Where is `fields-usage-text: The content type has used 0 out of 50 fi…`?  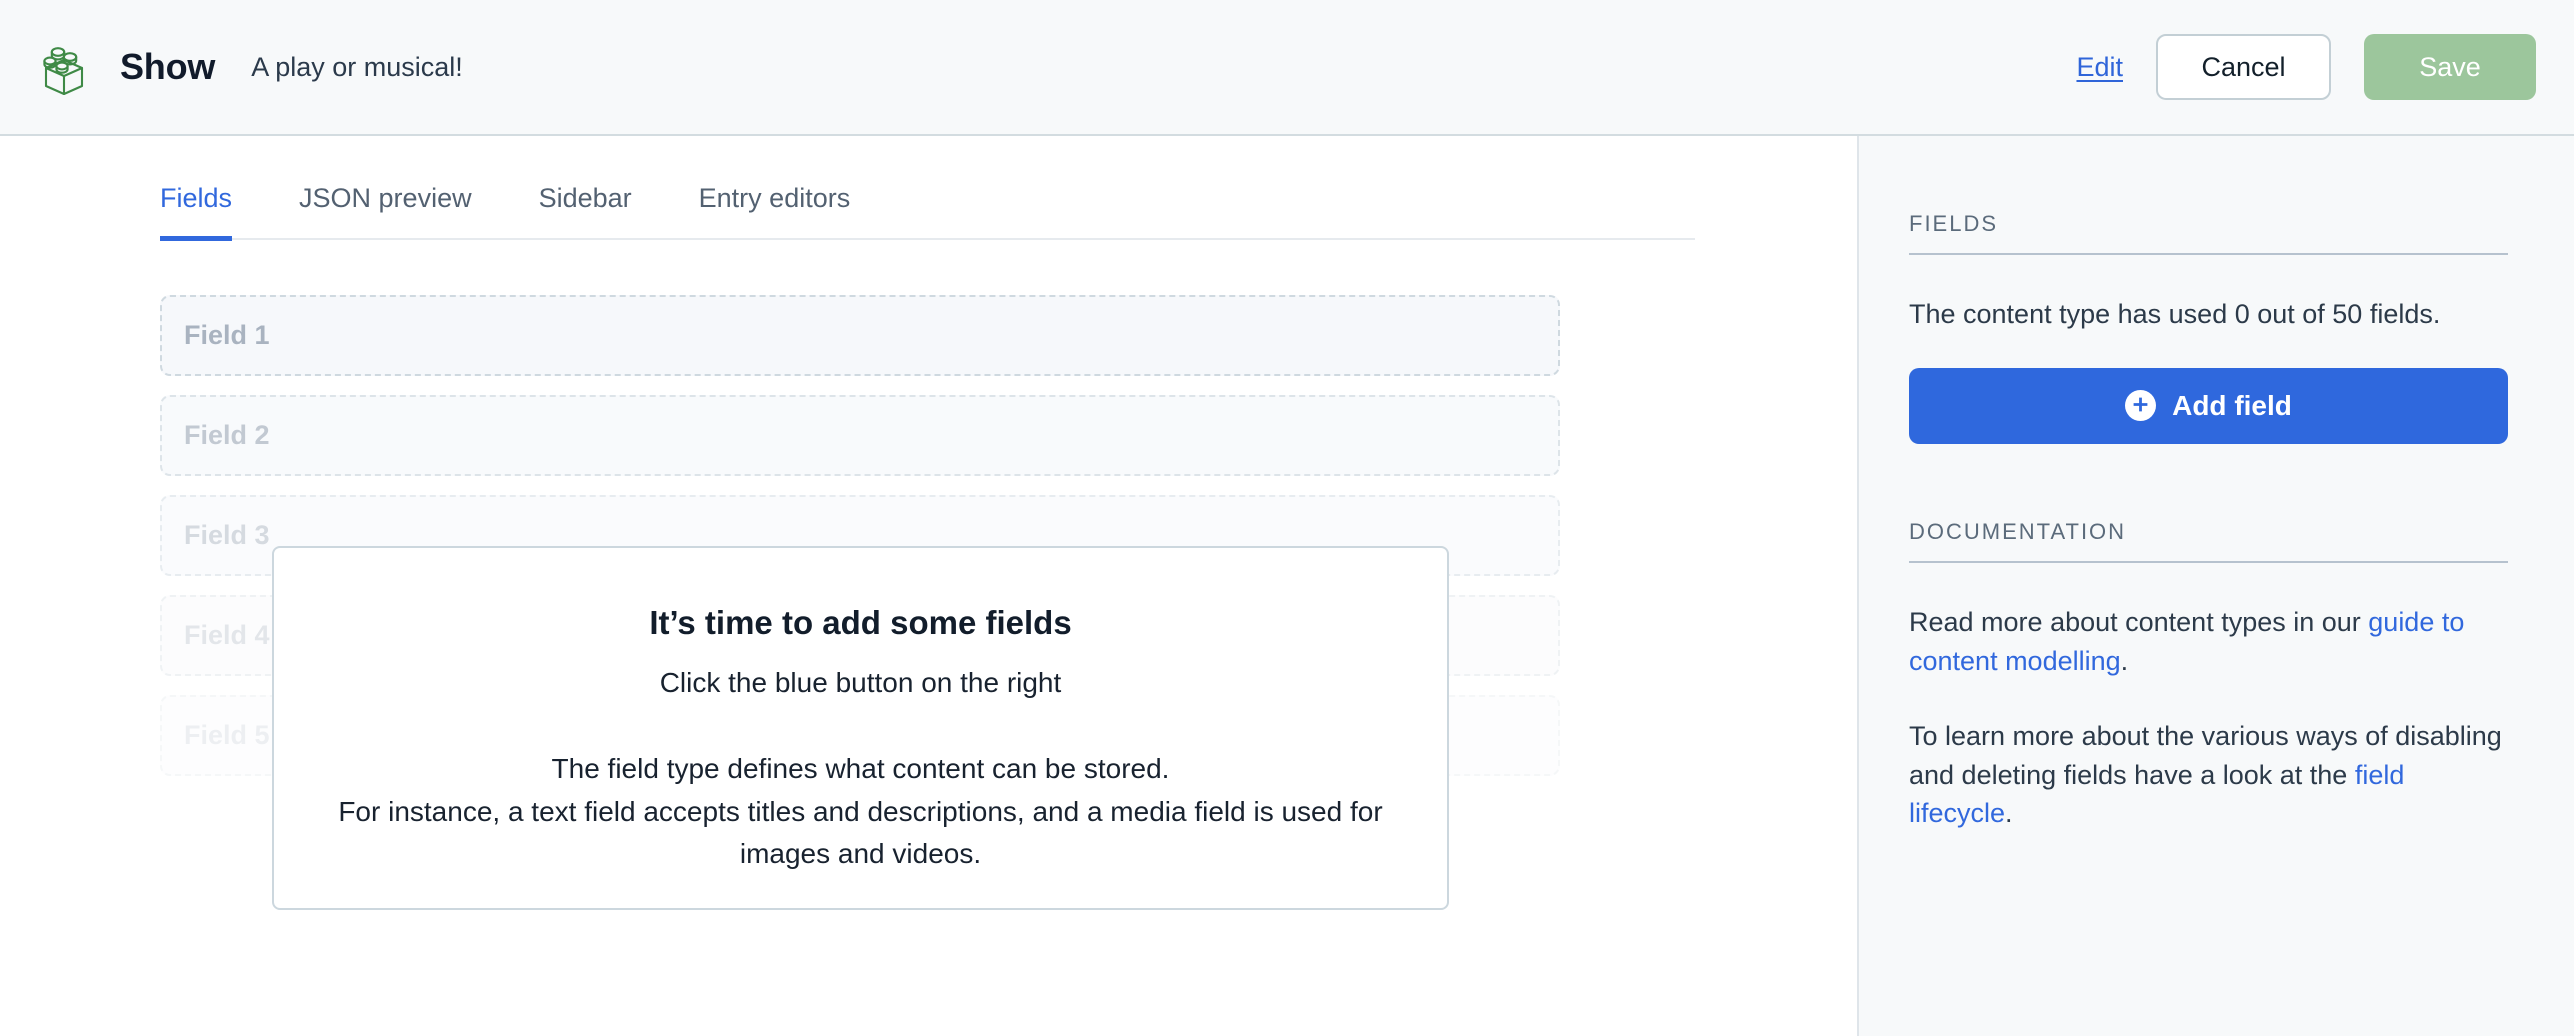
fields-usage-text: The content type has used 0 out of 50 fi… is located at coordinates (2175, 314).